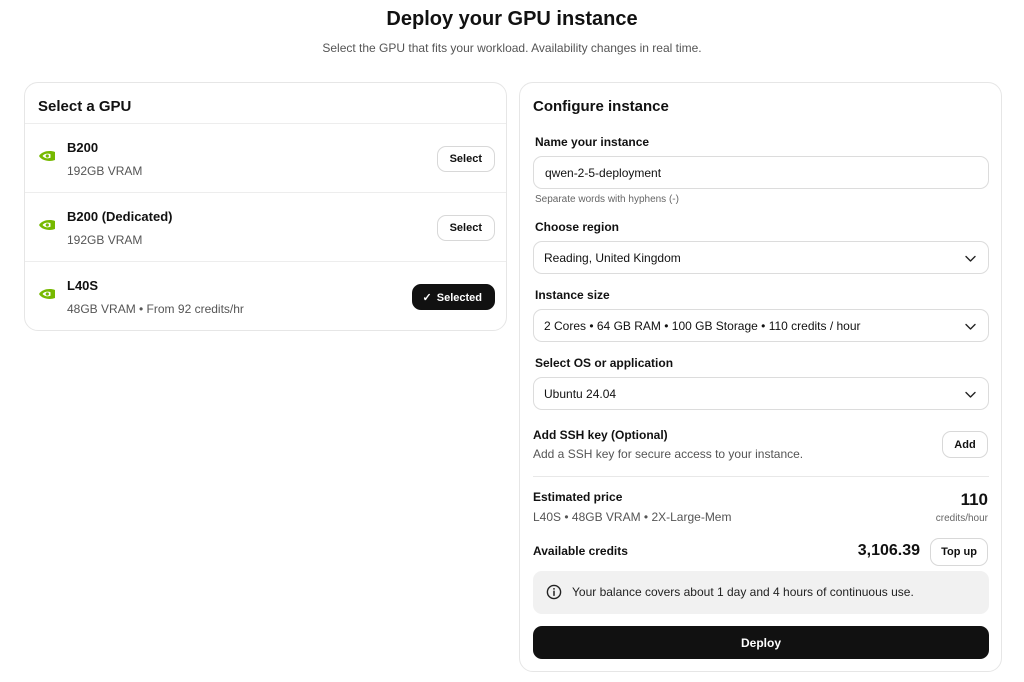 Image resolution: width=1024 pixels, height=682 pixels. I want to click on instance-name-input, so click(761, 172).